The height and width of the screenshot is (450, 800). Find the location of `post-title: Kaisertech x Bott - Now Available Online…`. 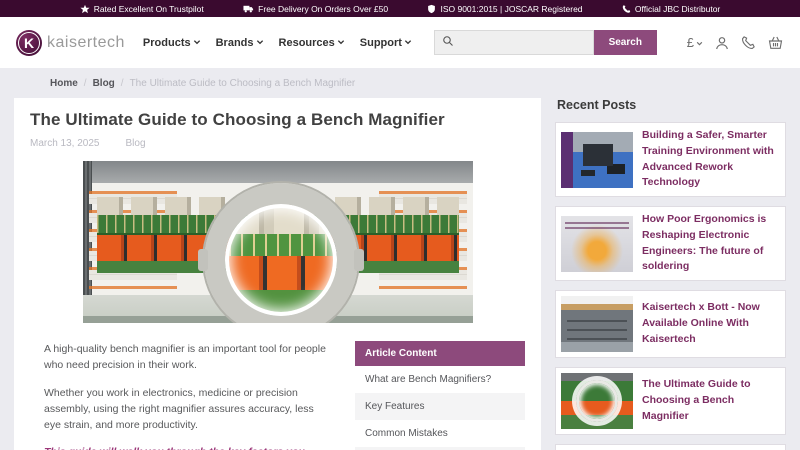

post-title: Kaisertech x Bott - Now Available Online… is located at coordinates (701, 323).